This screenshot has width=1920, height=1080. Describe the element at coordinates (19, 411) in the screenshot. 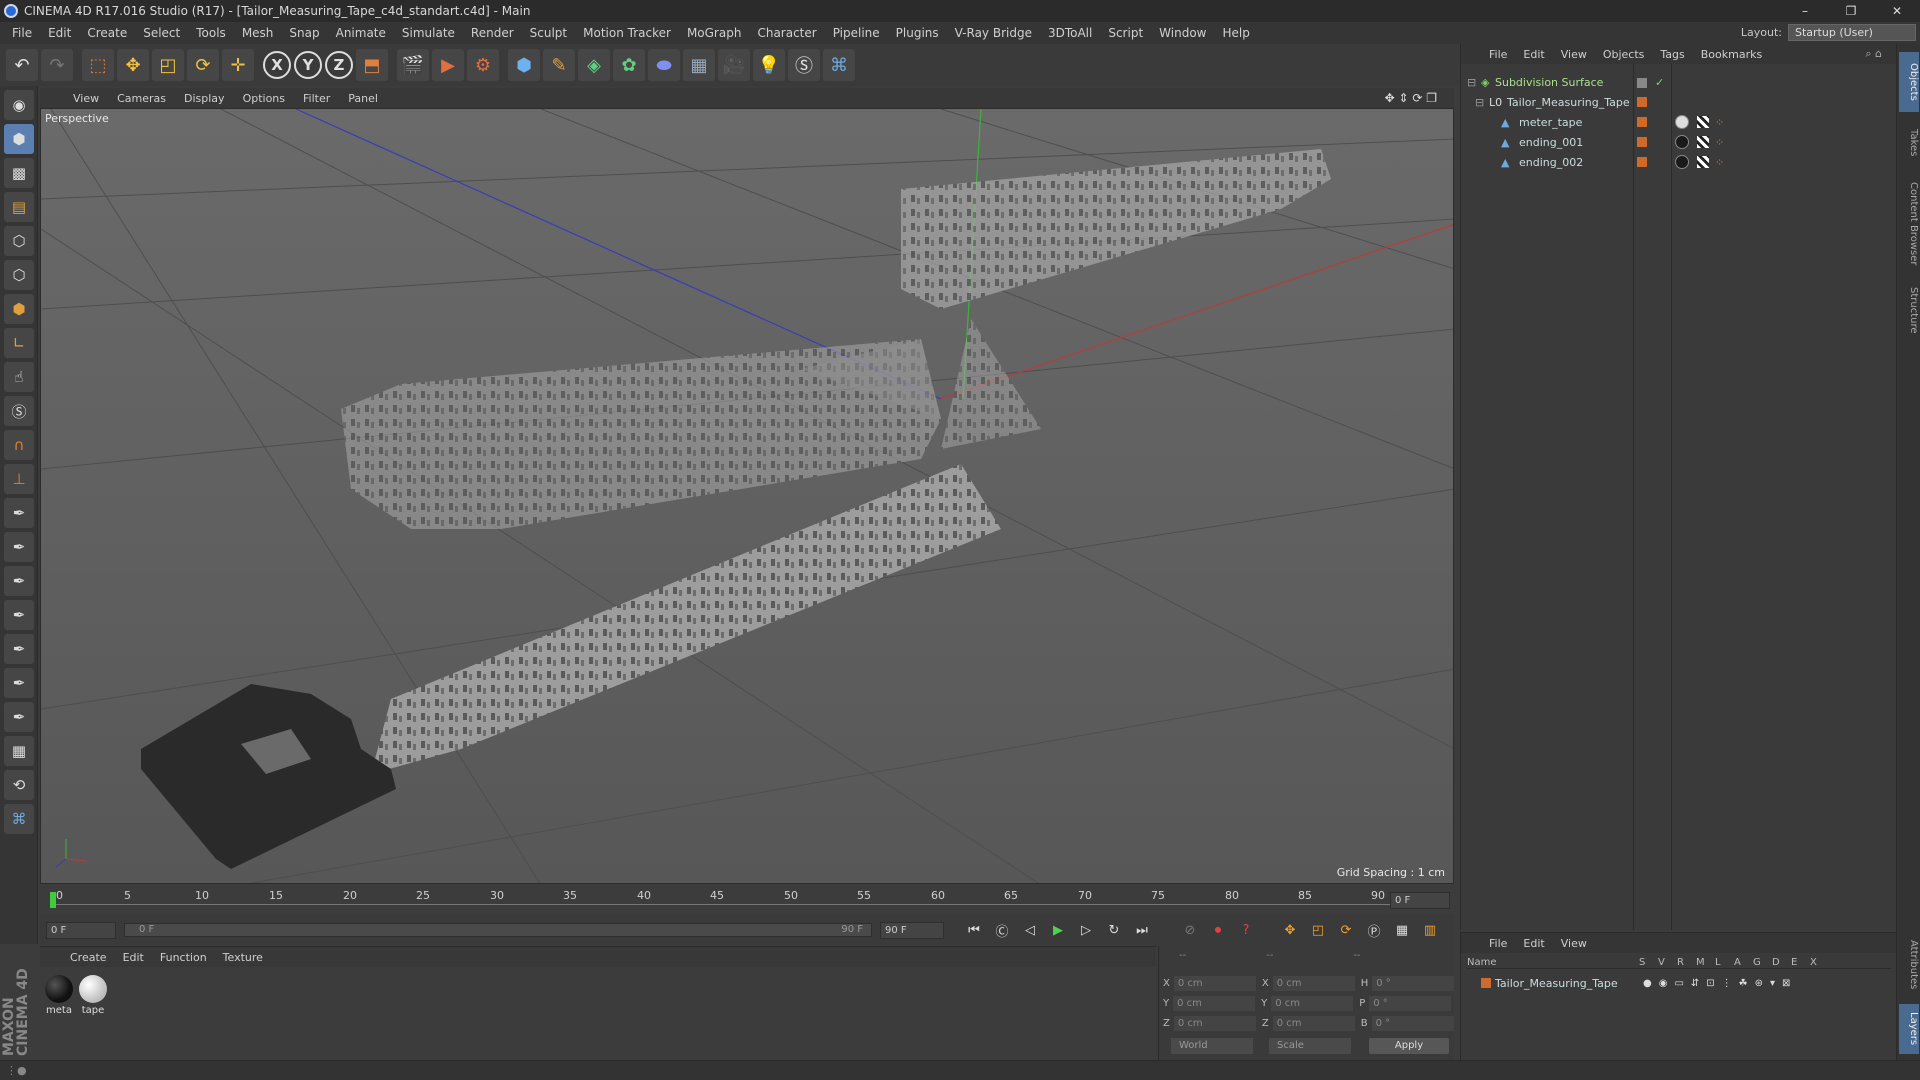

I see `snap-icon: Ⓢ` at that location.